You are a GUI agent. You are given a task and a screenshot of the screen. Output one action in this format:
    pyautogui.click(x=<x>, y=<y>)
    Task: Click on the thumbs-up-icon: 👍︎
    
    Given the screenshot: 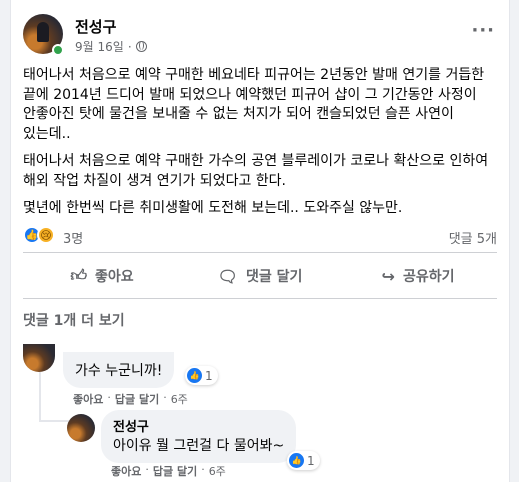 What is the action you would take?
    pyautogui.click(x=79, y=275)
    